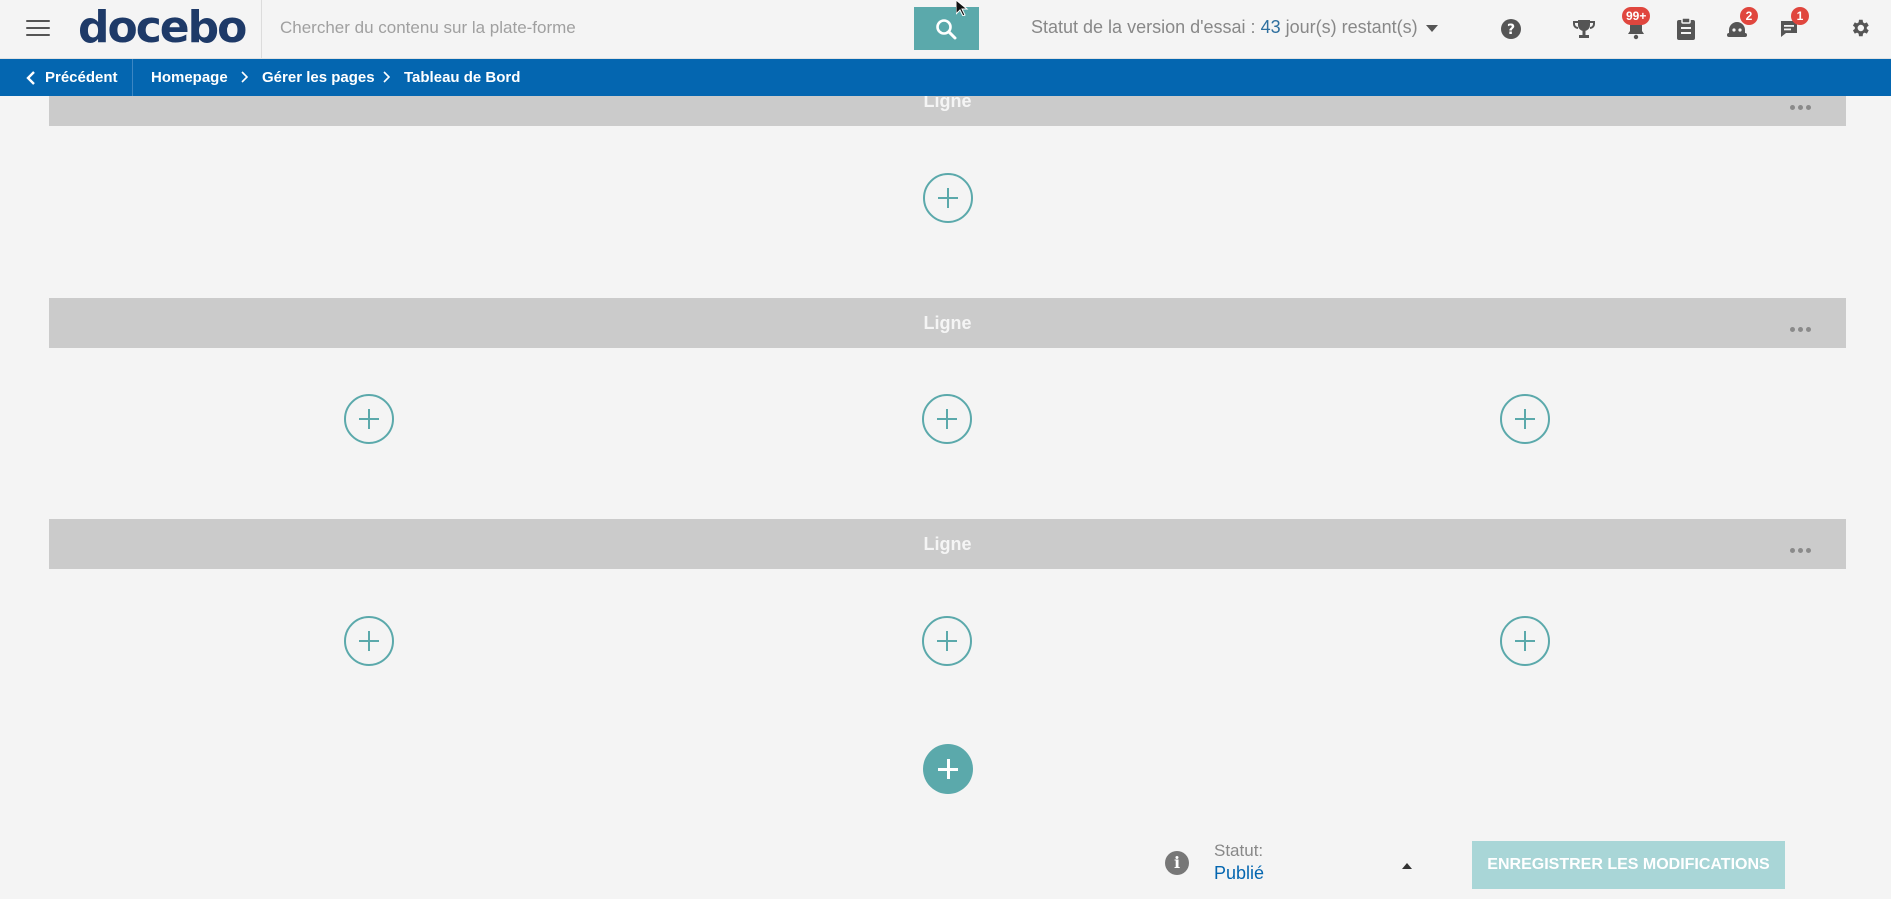  Describe the element at coordinates (162, 27) in the screenshot. I see `logo-text: docebo` at that location.